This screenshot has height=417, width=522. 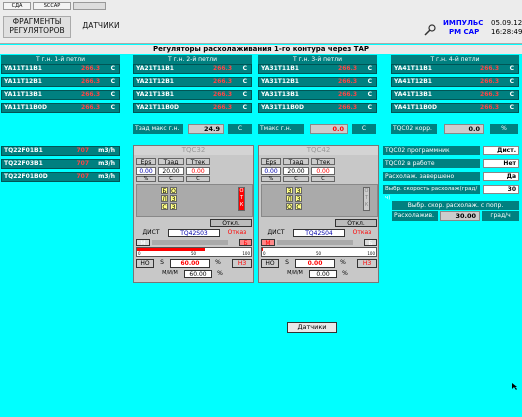 What do you see at coordinates (431, 163) in the screenshot?
I see `status-label: TQC02 в работе` at bounding box center [431, 163].